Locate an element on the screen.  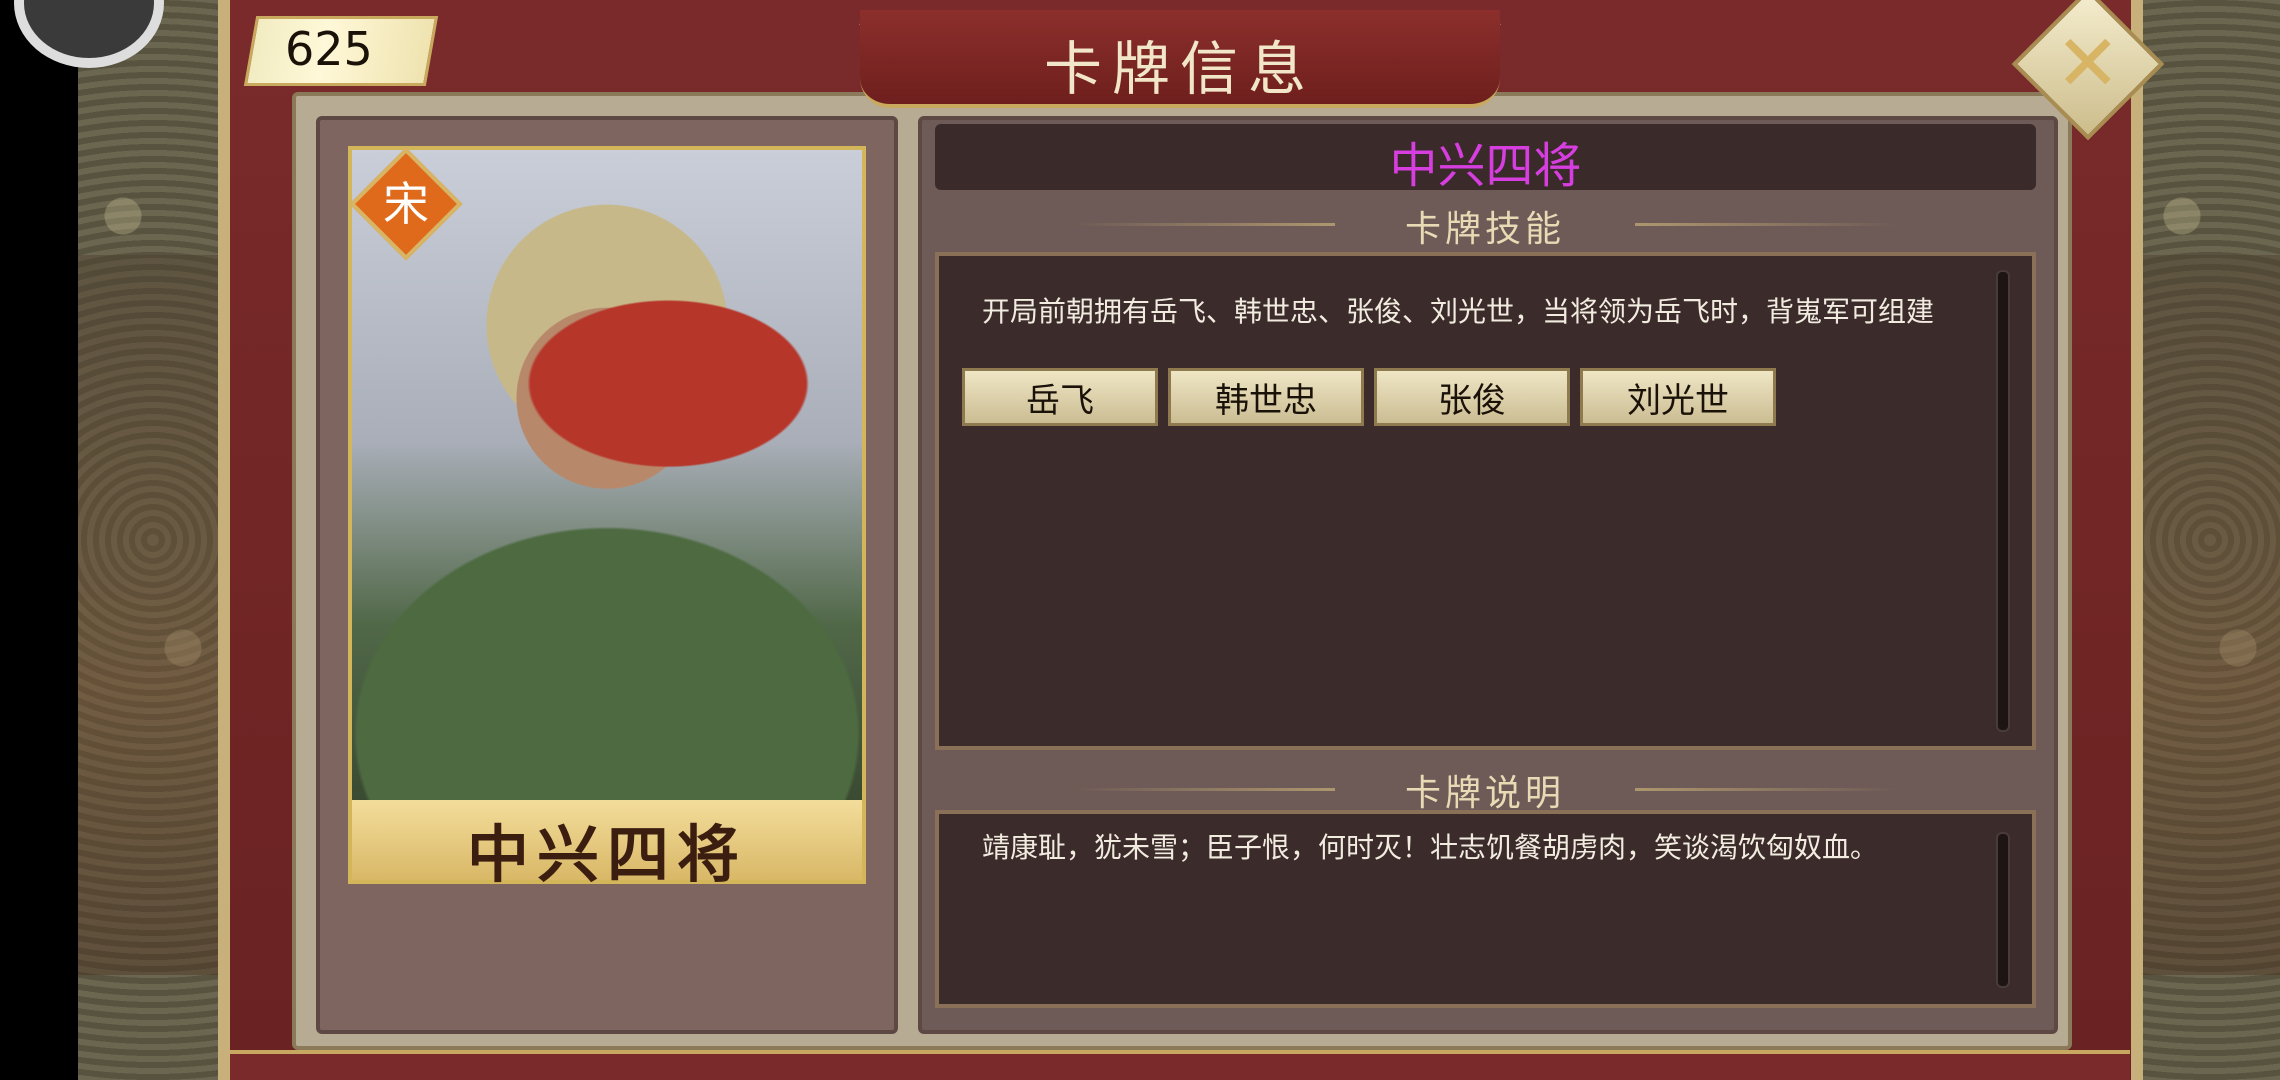
counter-value: 625 is located at coordinates (329, 49).